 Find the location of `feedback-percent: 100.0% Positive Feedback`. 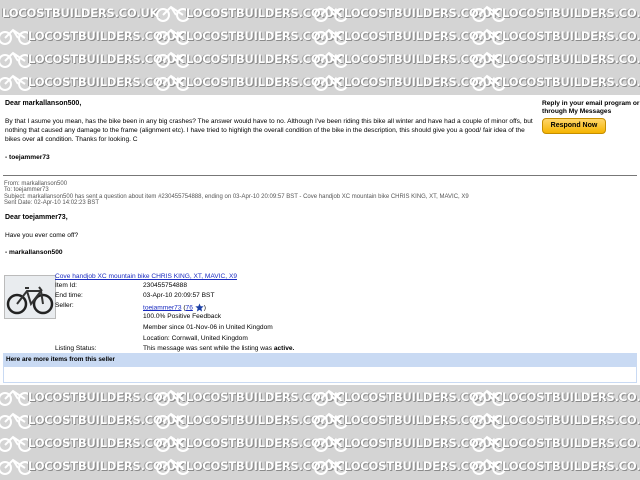

feedback-percent: 100.0% Positive Feedback is located at coordinates (182, 316).